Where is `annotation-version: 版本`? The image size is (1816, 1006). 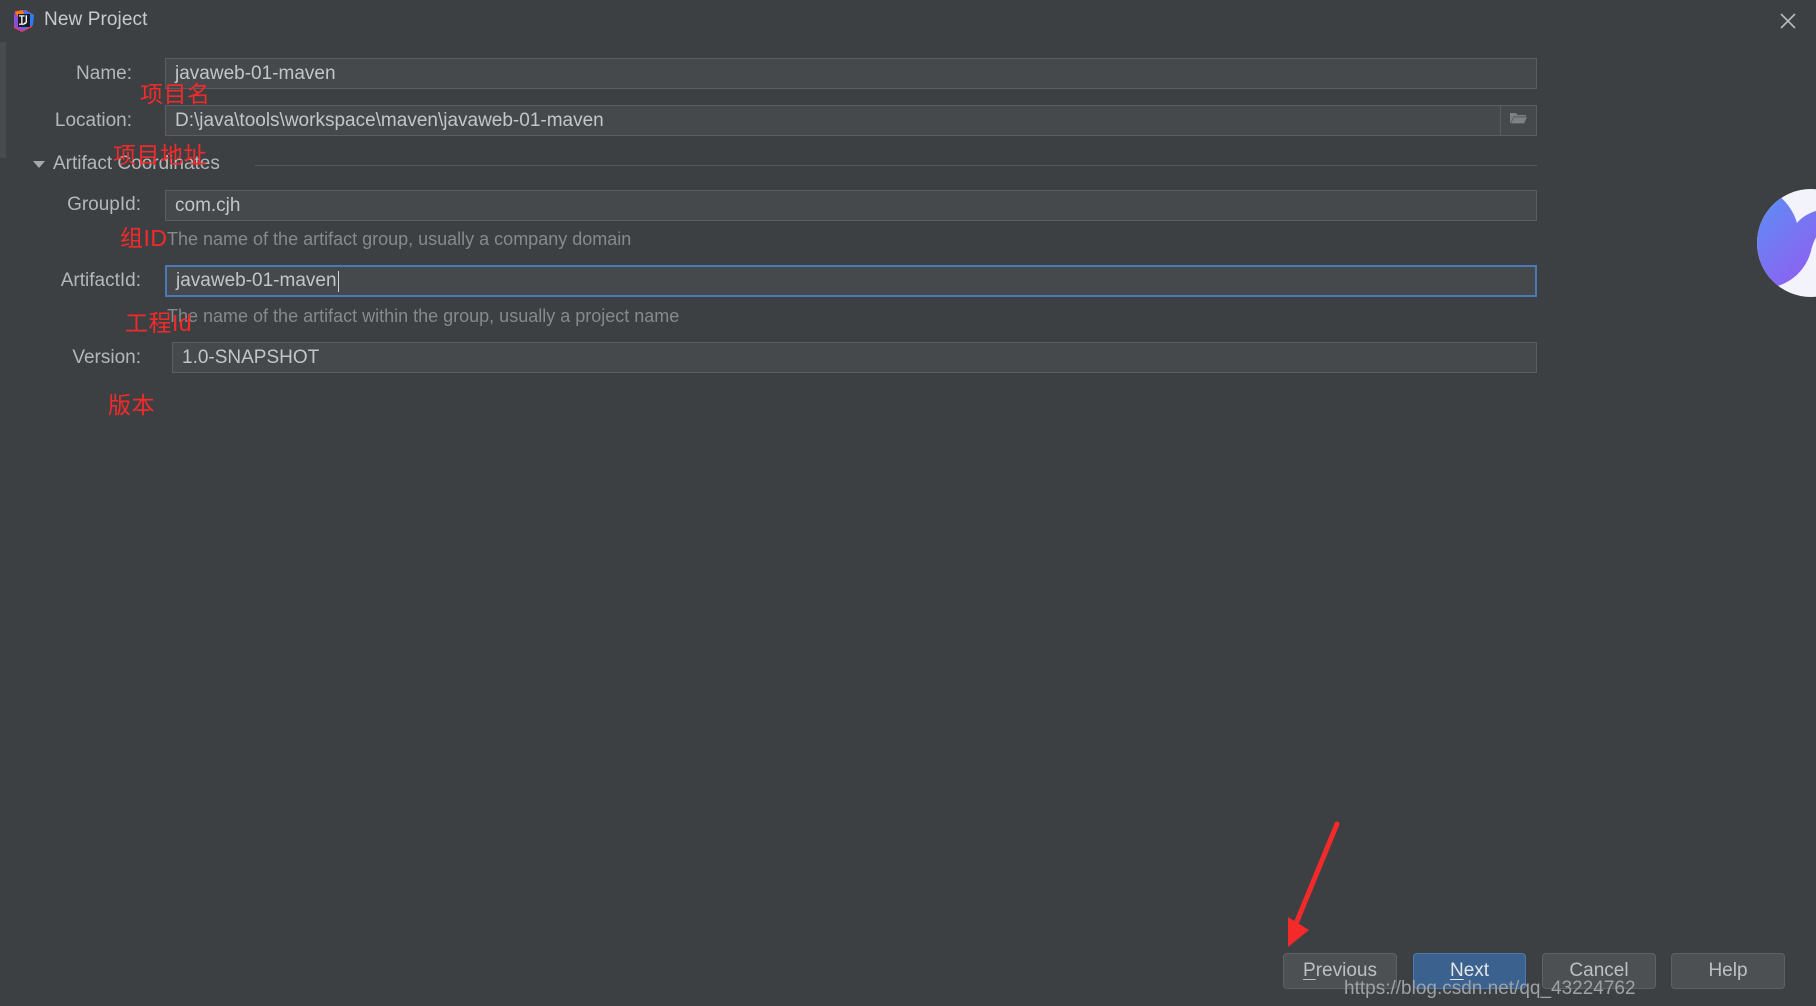 annotation-version: 版本 is located at coordinates (131, 405).